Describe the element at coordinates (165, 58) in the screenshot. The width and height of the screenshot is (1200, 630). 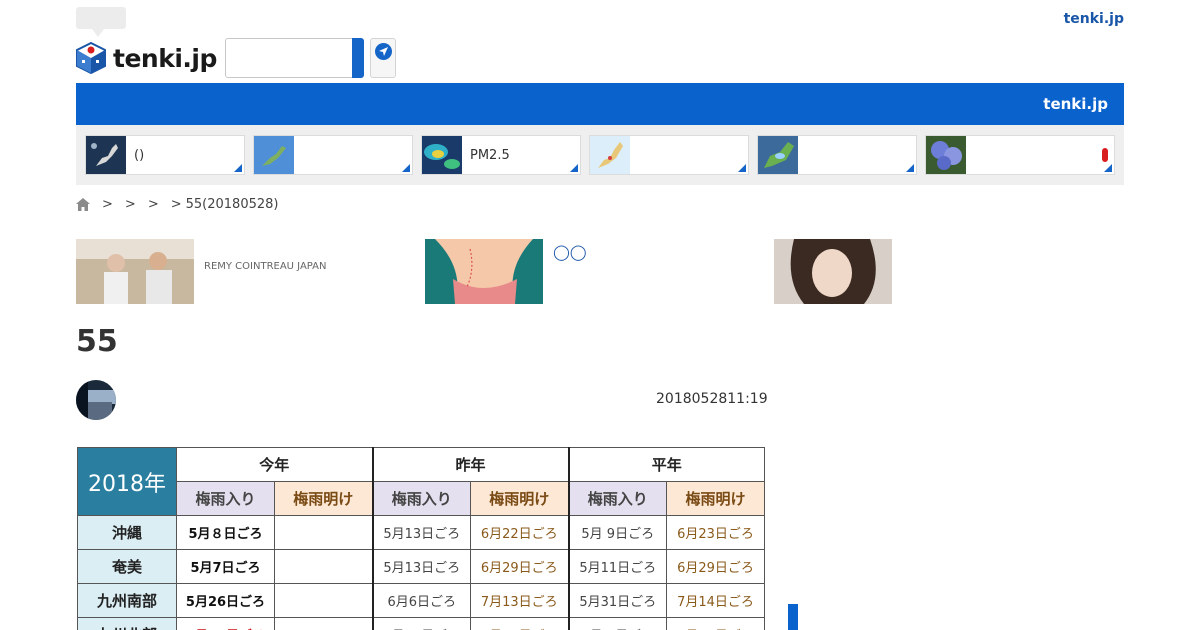
I see `logo-text: tenki.jp` at that location.